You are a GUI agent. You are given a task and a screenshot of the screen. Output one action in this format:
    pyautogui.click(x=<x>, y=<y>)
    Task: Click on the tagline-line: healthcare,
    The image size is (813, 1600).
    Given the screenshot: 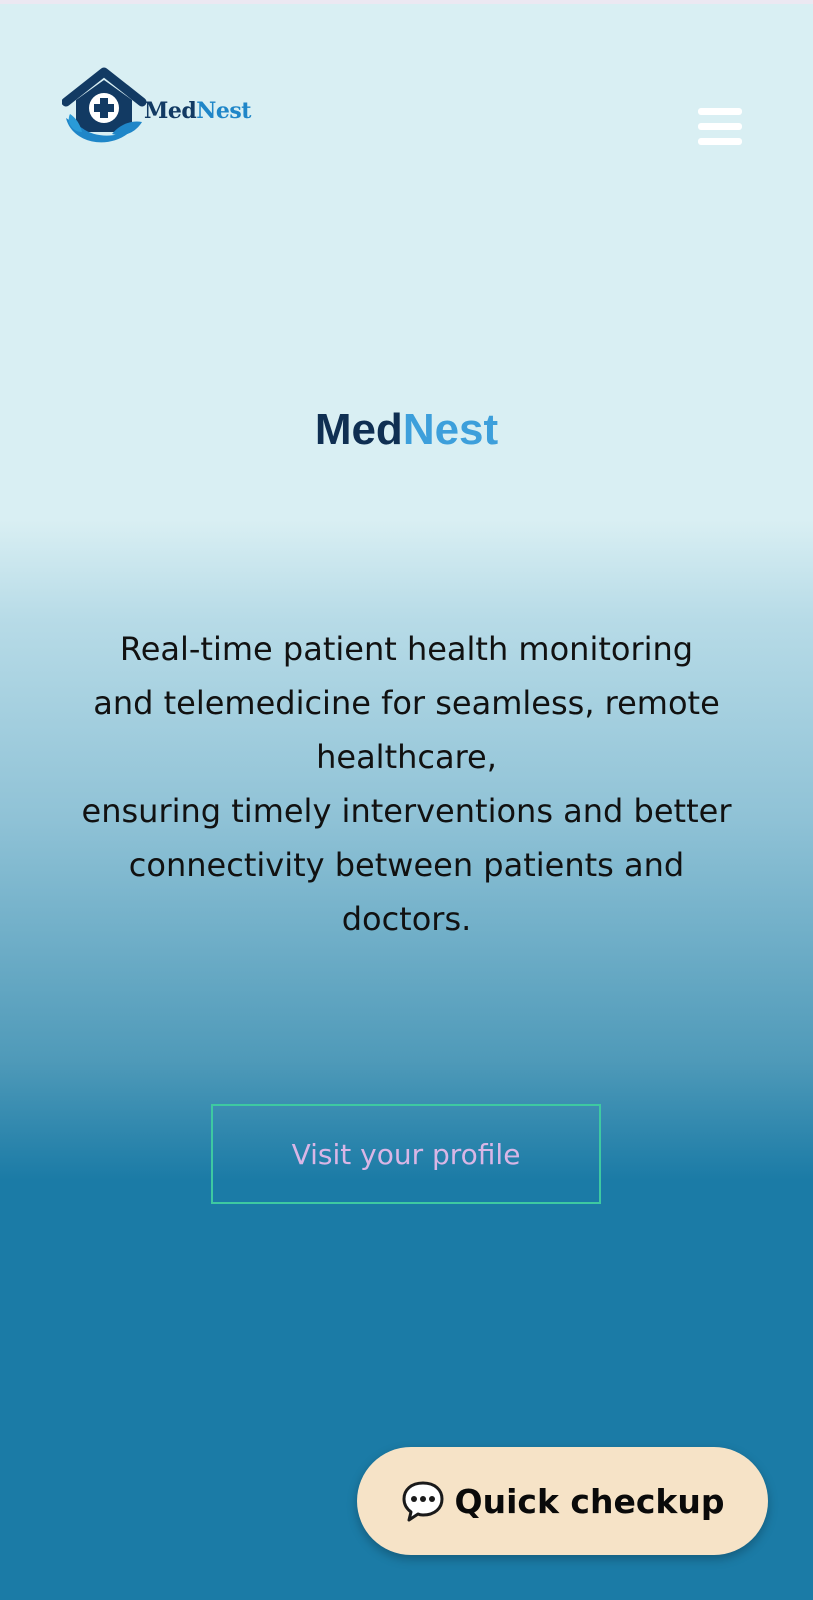 What is the action you would take?
    pyautogui.click(x=406, y=757)
    